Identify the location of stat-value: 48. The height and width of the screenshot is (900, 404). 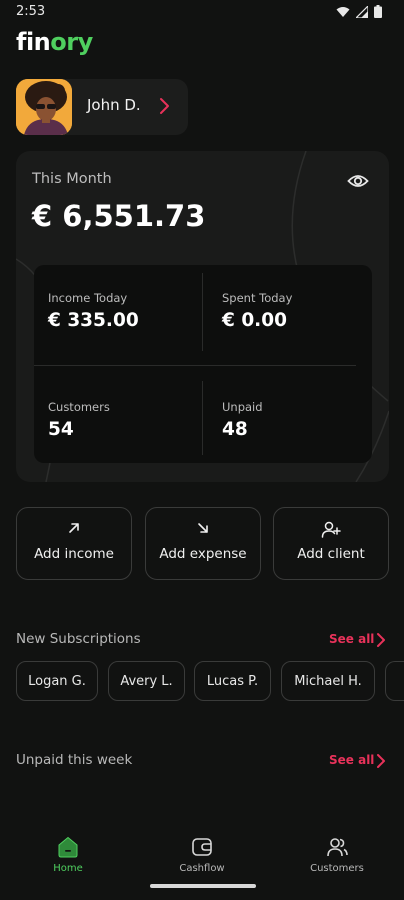
(235, 429).